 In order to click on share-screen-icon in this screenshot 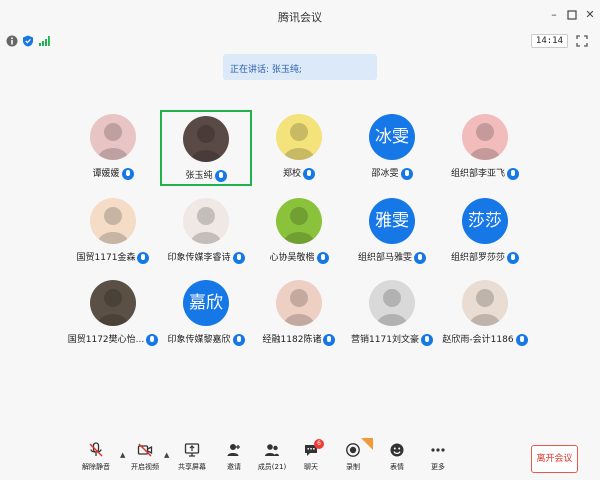, I will do `click(192, 450)`.